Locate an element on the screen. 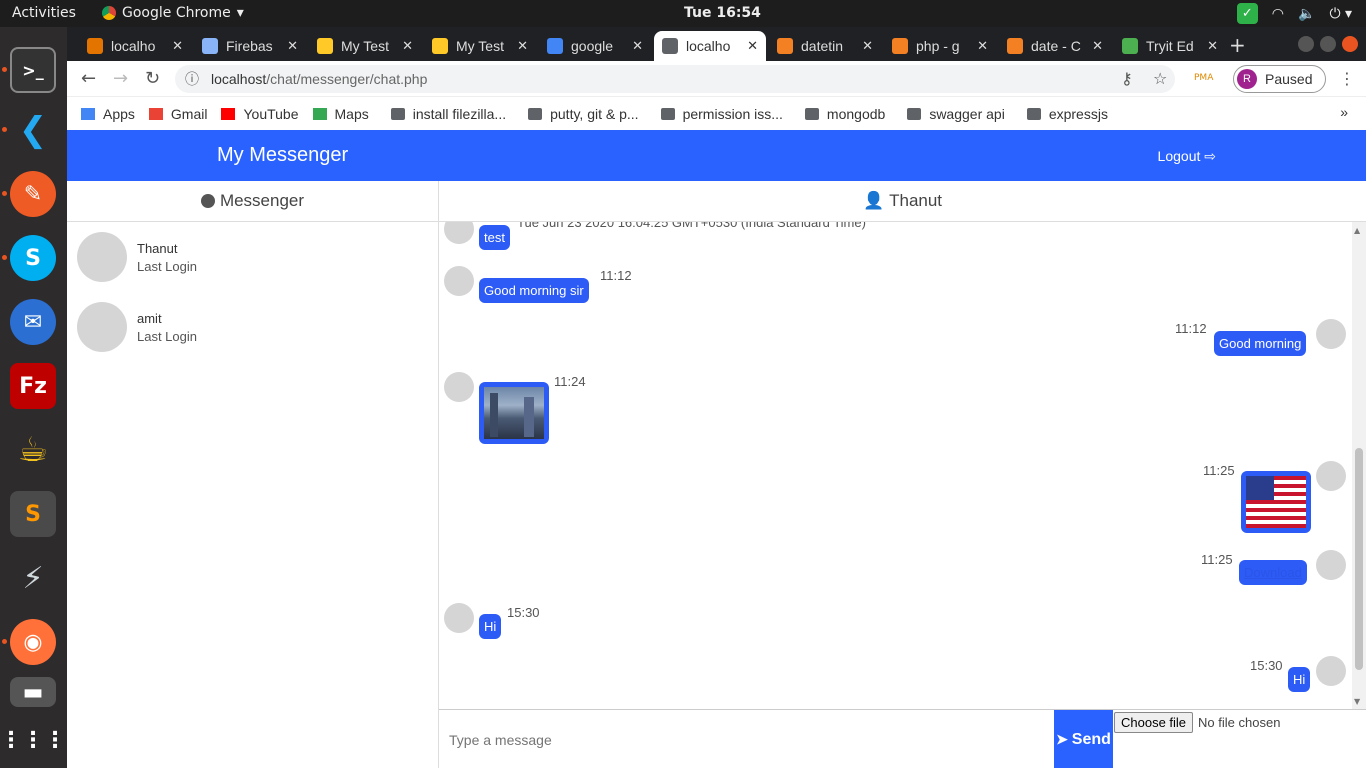 This screenshot has width=1366, height=768. logout-link: Logout ⇨ is located at coordinates (1187, 156).